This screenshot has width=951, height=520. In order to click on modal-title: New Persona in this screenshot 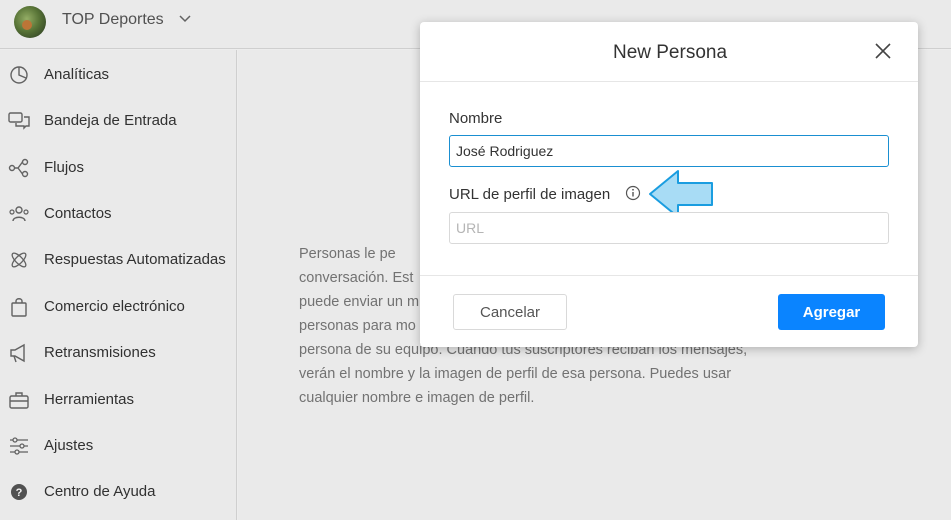, I will do `click(670, 52)`.